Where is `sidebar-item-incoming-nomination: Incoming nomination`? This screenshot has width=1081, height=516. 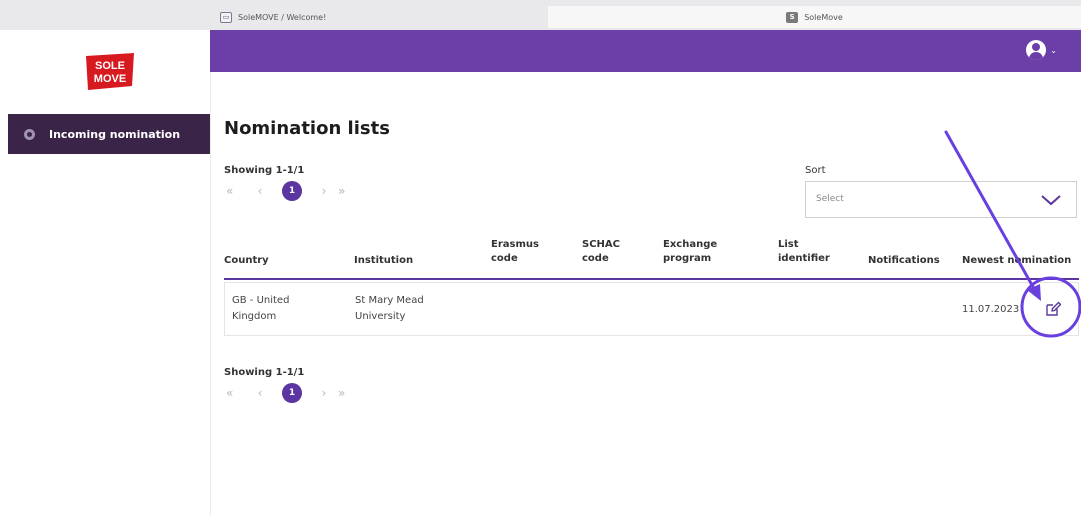 sidebar-item-incoming-nomination: Incoming nomination is located at coordinates (109, 134).